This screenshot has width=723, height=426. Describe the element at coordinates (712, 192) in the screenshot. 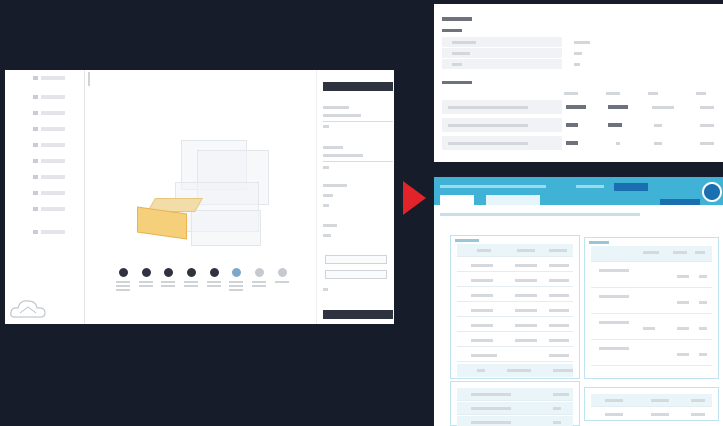

I see `user-avatar-icon` at that location.